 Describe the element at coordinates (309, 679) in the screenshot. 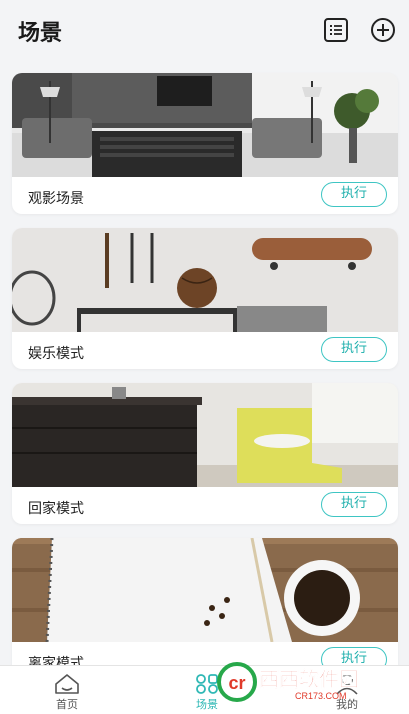

I see `svg-text: 西西软件园` at that location.